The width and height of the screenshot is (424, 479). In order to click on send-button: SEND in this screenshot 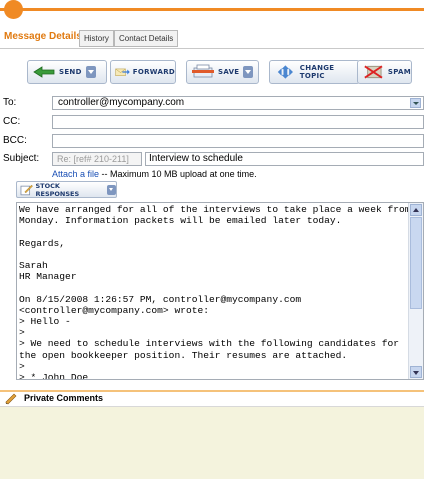, I will do `click(67, 72)`.